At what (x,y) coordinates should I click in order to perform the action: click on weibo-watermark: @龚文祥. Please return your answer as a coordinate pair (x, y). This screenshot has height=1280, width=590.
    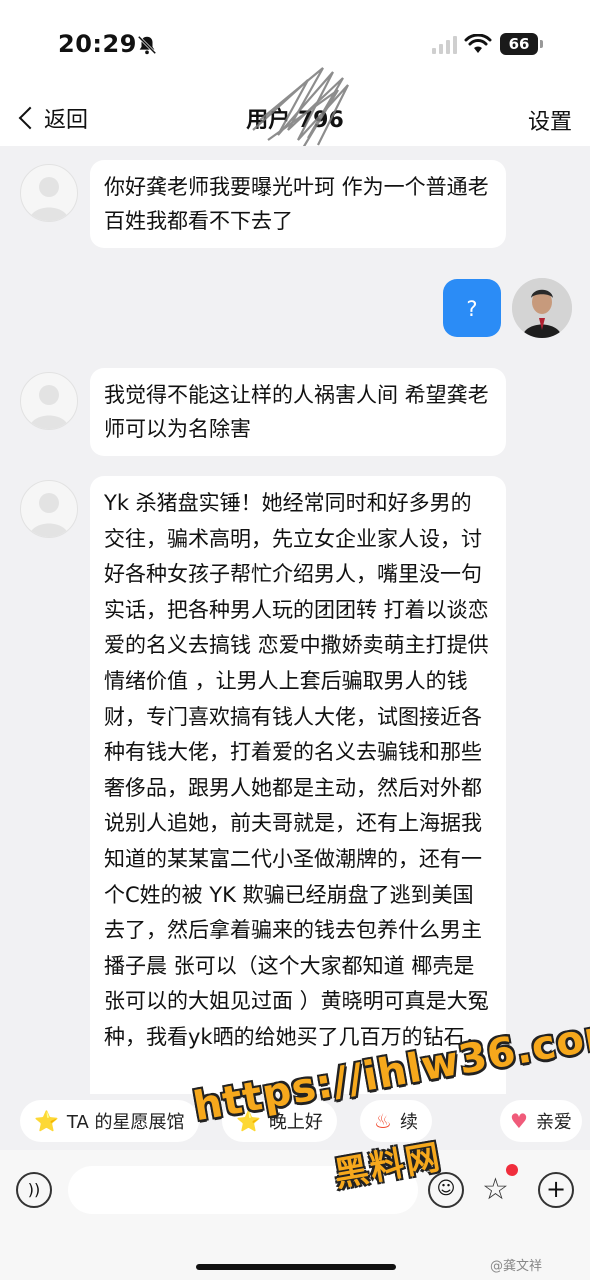
    Looking at the image, I should click on (516, 1266).